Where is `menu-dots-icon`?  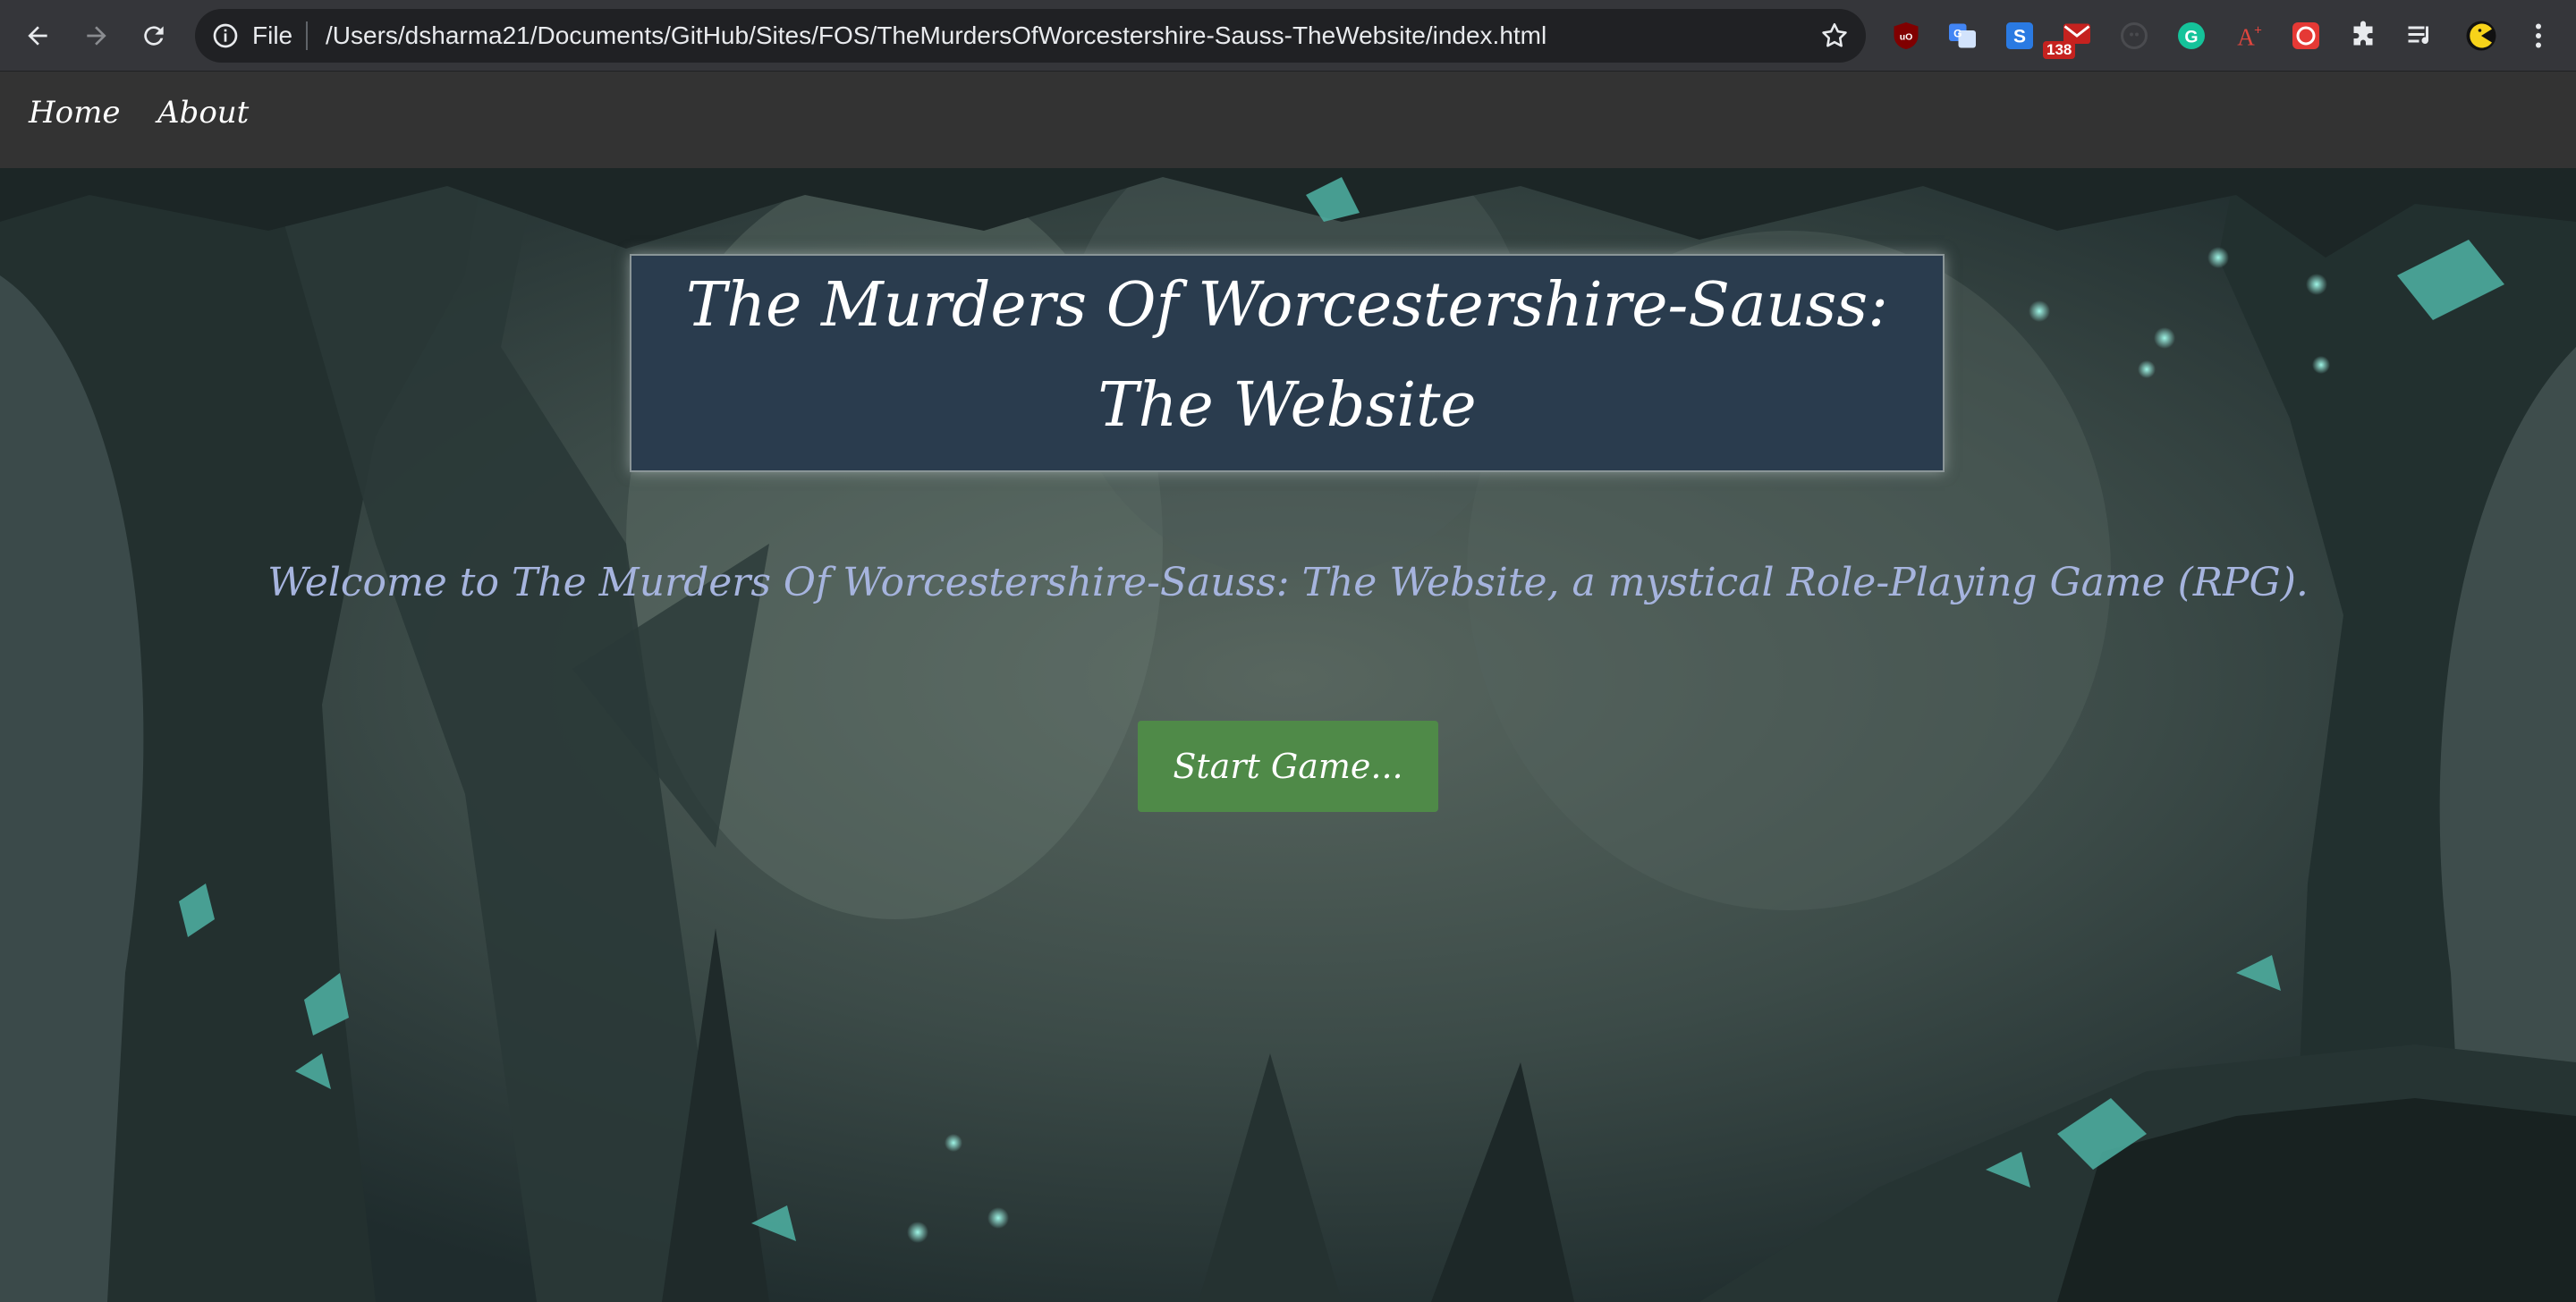
menu-dots-icon is located at coordinates (2538, 35).